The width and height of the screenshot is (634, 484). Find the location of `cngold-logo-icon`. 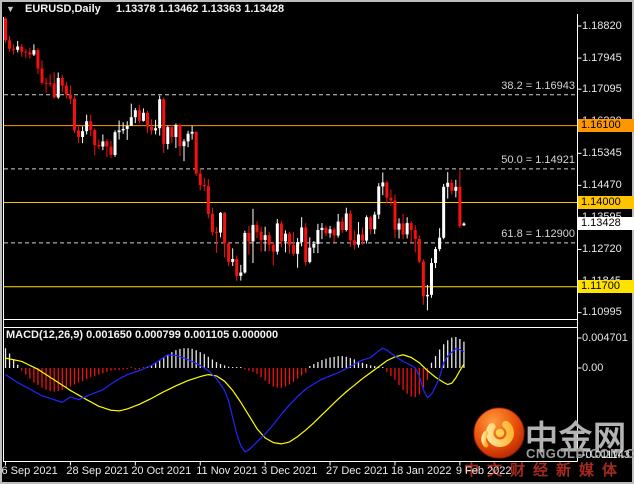

cngold-logo-icon is located at coordinates (499, 433).